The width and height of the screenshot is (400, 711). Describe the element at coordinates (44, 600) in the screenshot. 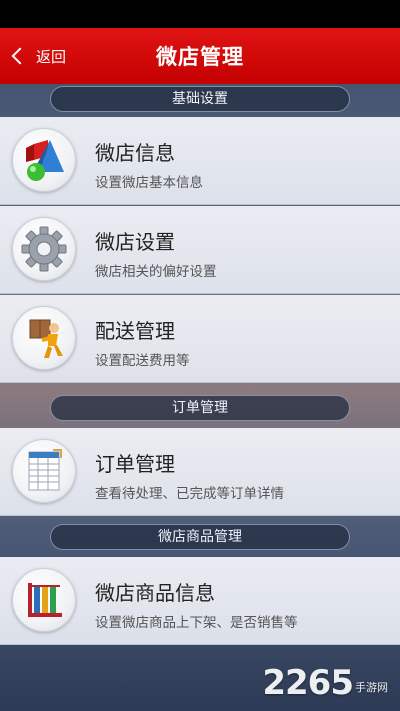

I see `books-icon` at that location.